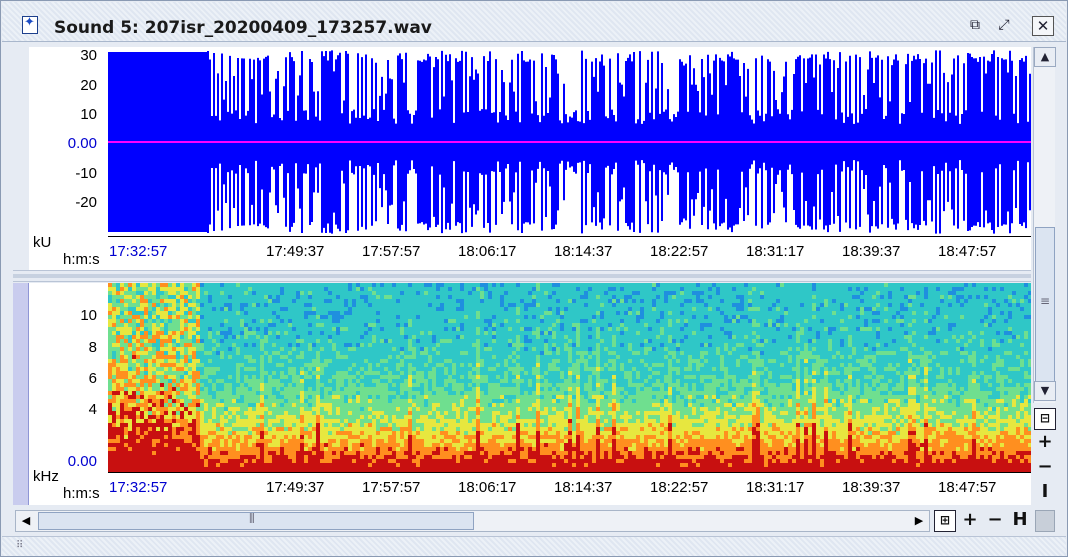  What do you see at coordinates (256, 521) in the screenshot?
I see `horizontal-scroll-thumb` at bounding box center [256, 521].